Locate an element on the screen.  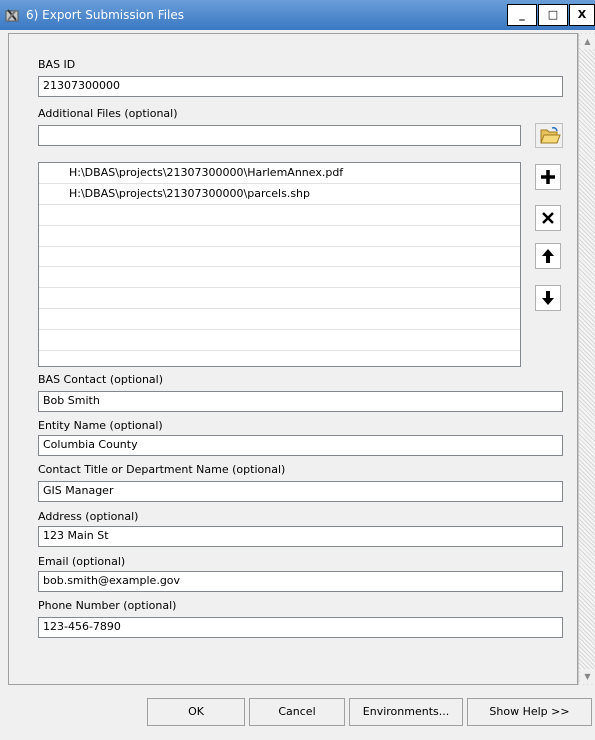
cancel-button: Cancel is located at coordinates (297, 712).